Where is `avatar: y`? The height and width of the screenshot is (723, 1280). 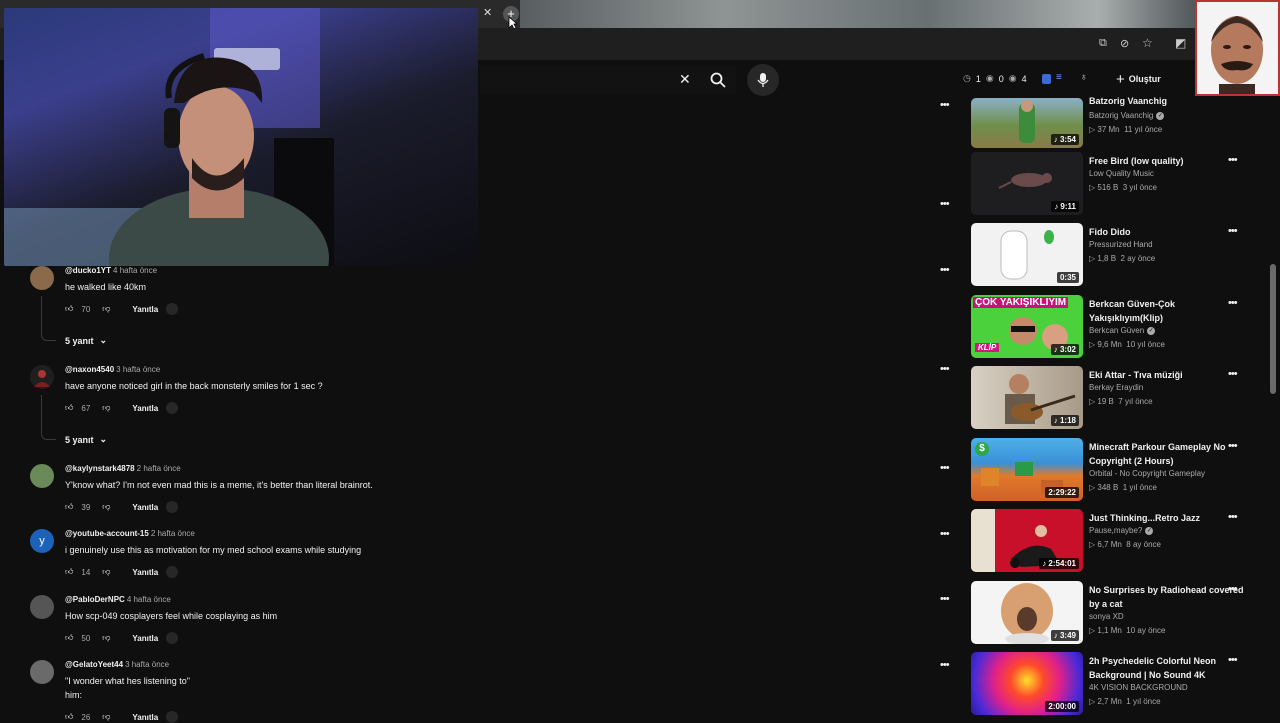 avatar: y is located at coordinates (42, 541).